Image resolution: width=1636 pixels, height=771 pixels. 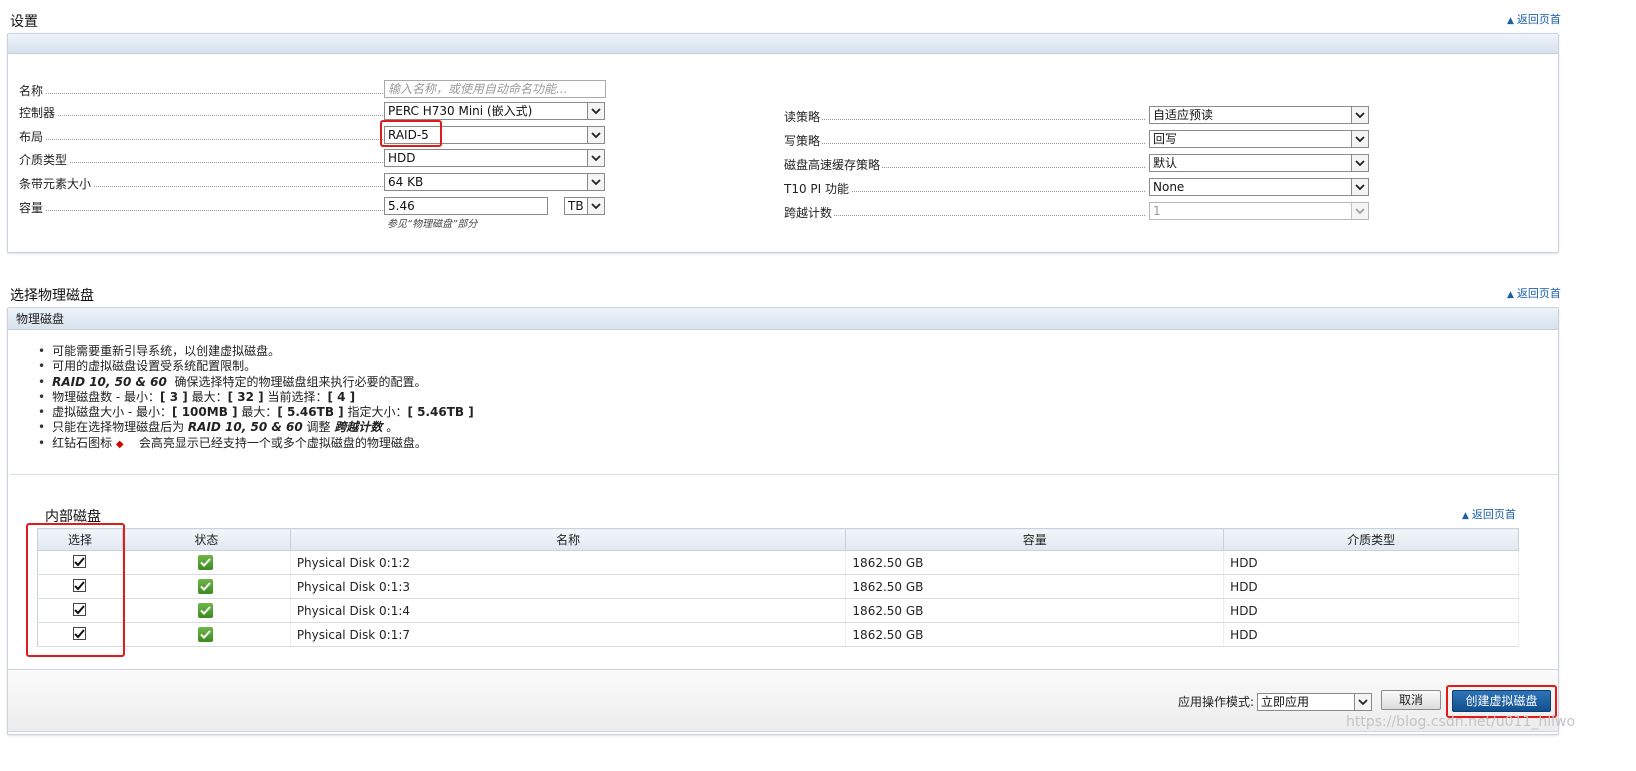 What do you see at coordinates (1411, 700) in the screenshot?
I see `cancel-button: 取消` at bounding box center [1411, 700].